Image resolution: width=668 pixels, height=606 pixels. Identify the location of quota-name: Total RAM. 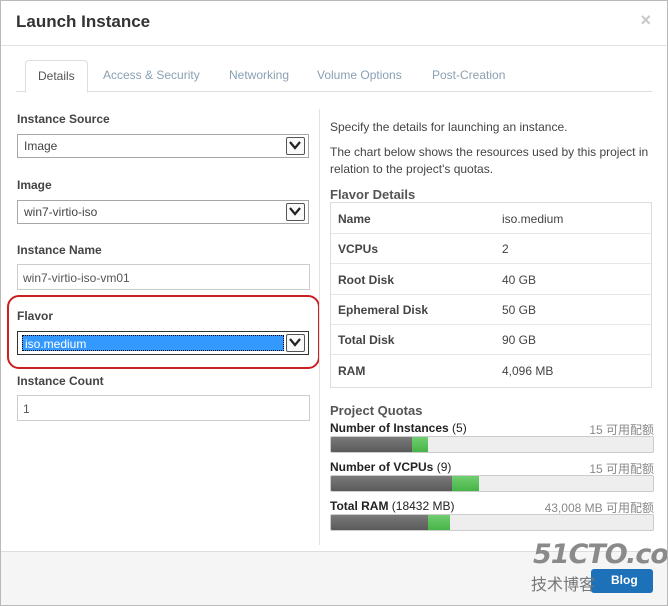
(359, 506).